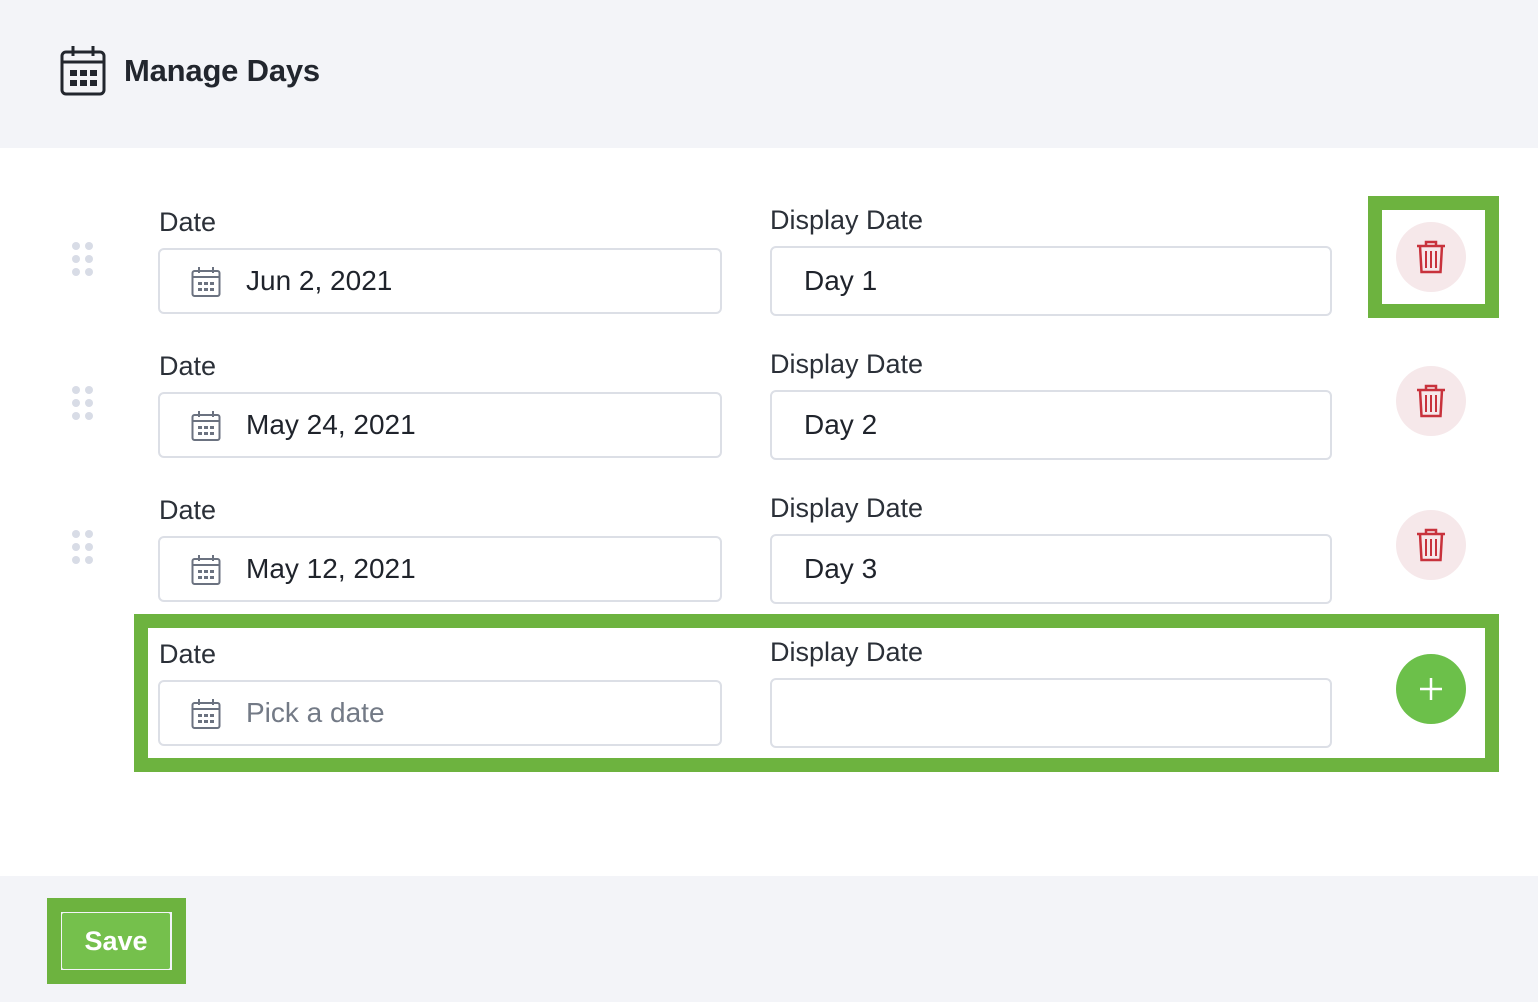 Image resolution: width=1538 pixels, height=1002 pixels. Describe the element at coordinates (315, 712) in the screenshot. I see `date-placeholder: Pick a date` at that location.